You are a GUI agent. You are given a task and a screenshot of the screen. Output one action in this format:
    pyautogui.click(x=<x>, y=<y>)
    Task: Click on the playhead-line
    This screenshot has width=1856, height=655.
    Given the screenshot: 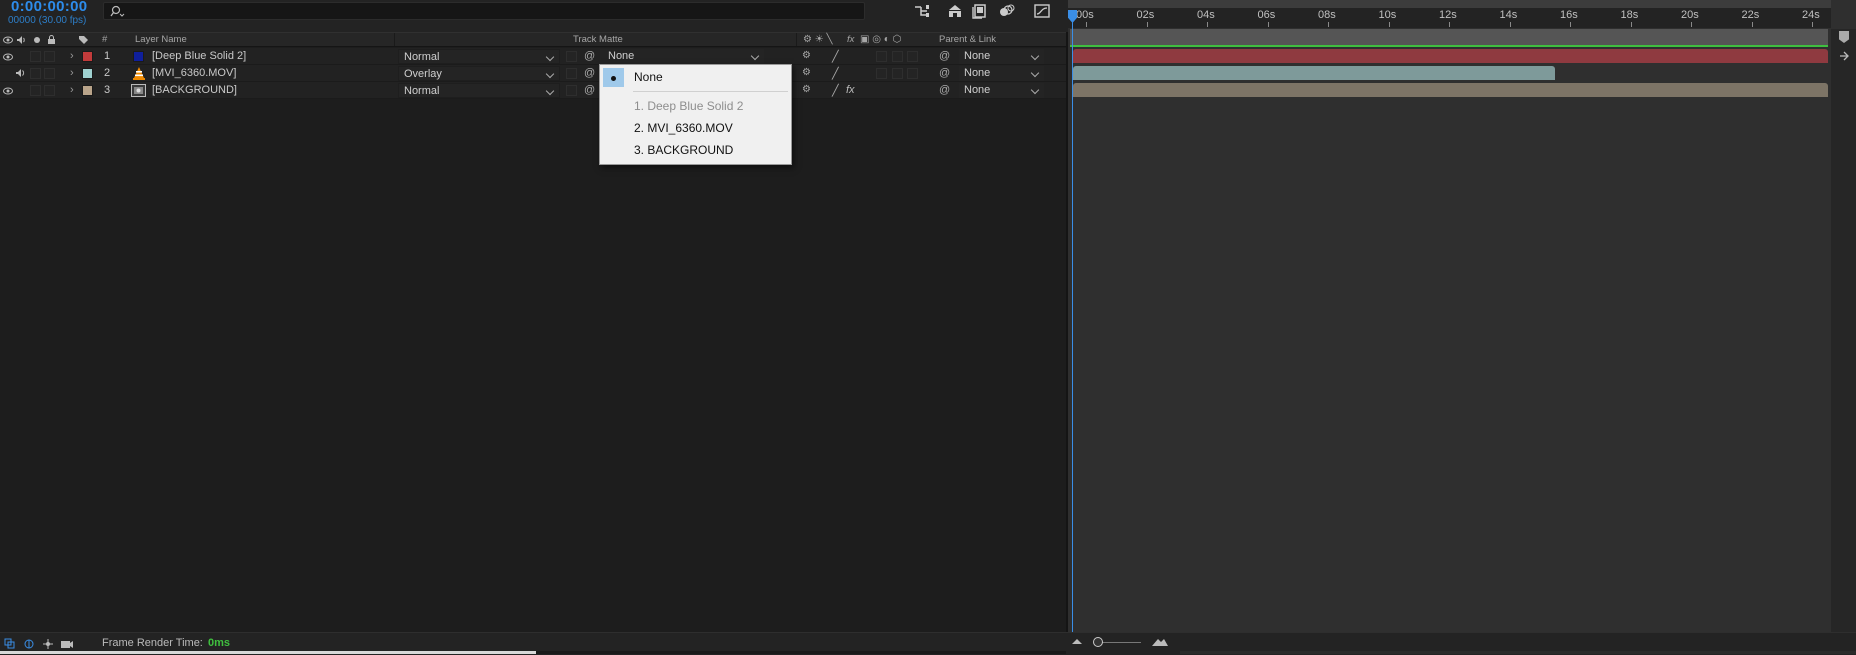 What is the action you would take?
    pyautogui.click(x=1072, y=321)
    